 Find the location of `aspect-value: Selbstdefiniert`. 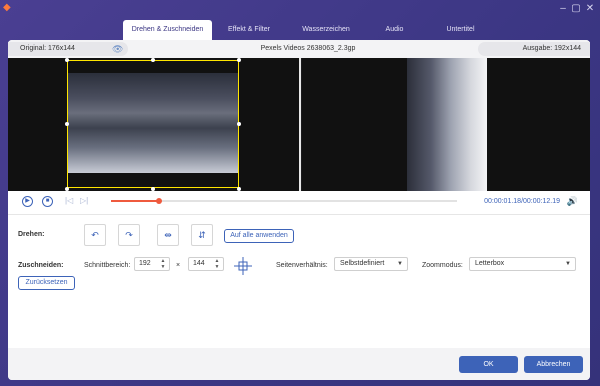

aspect-value: Selbstdefiniert is located at coordinates (362, 263).